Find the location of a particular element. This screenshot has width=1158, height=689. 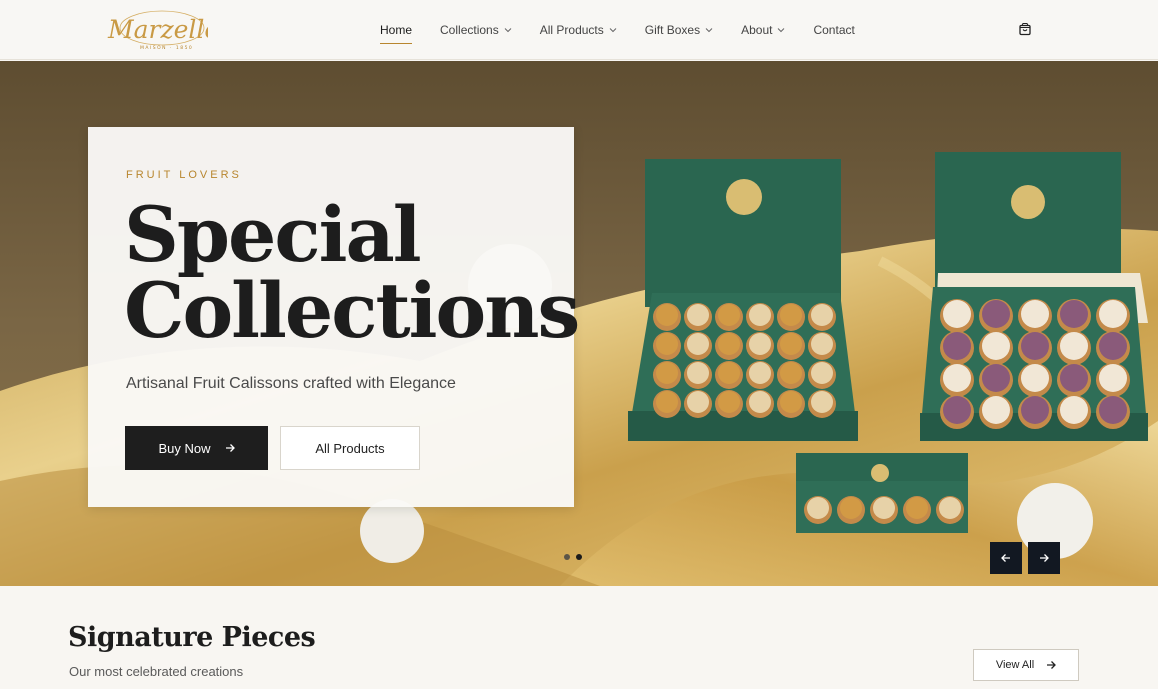

slide-dot is located at coordinates (567, 557).